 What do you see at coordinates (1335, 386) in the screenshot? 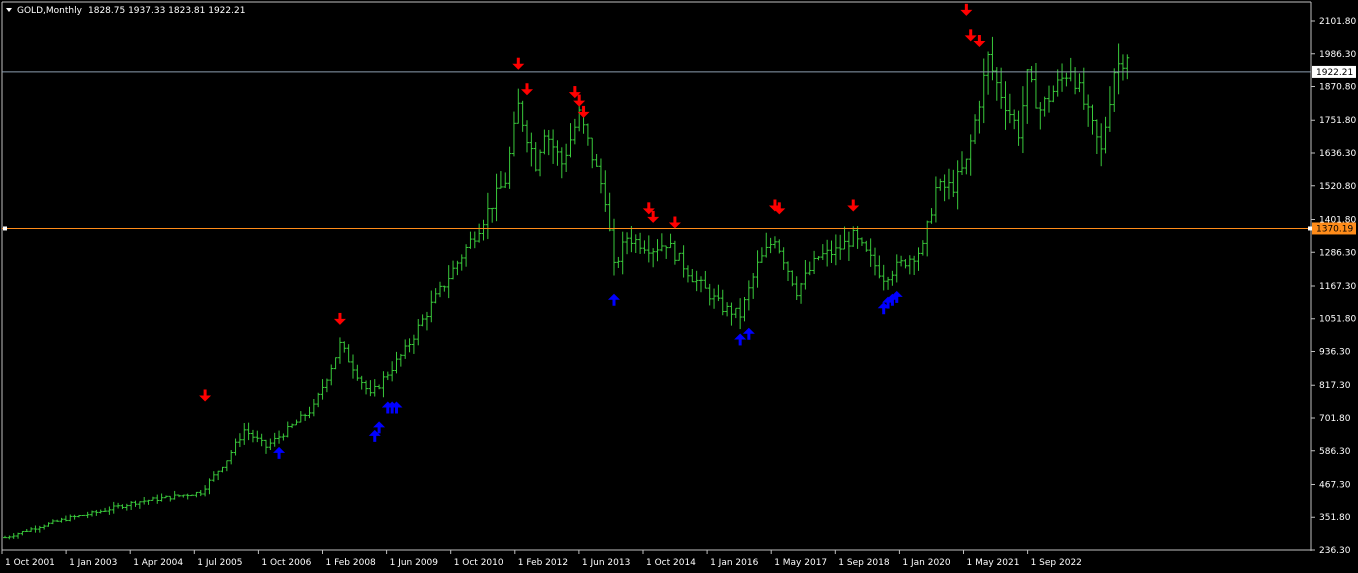
I see `y-tick-label: 817.30` at bounding box center [1335, 386].